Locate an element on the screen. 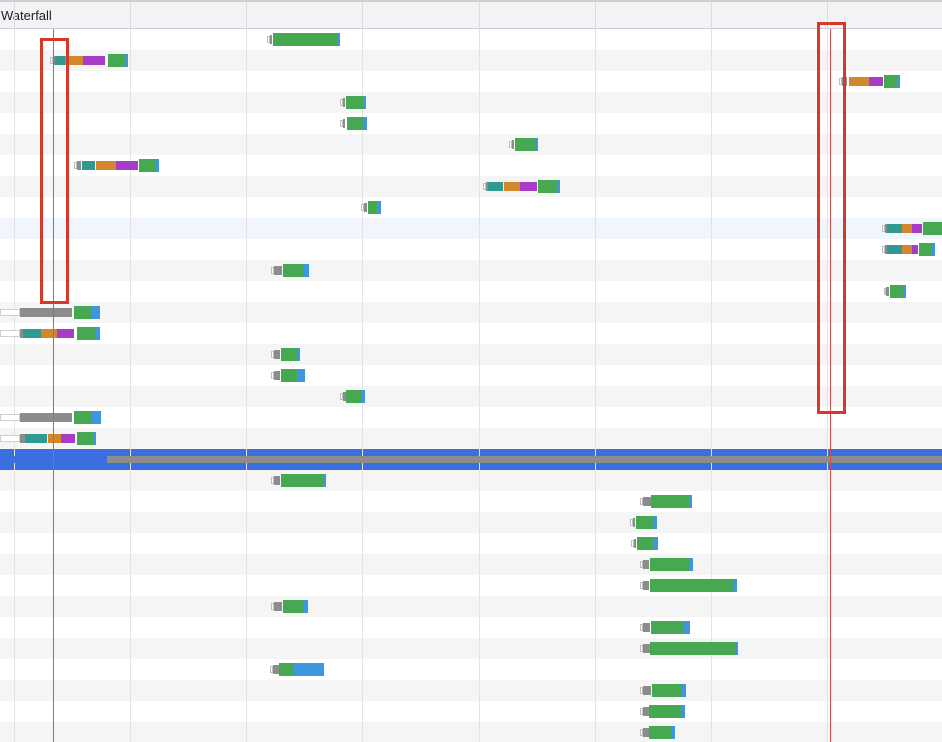 This screenshot has height=742, width=942. waterfall-column-title: Waterfall is located at coordinates (26, 15).